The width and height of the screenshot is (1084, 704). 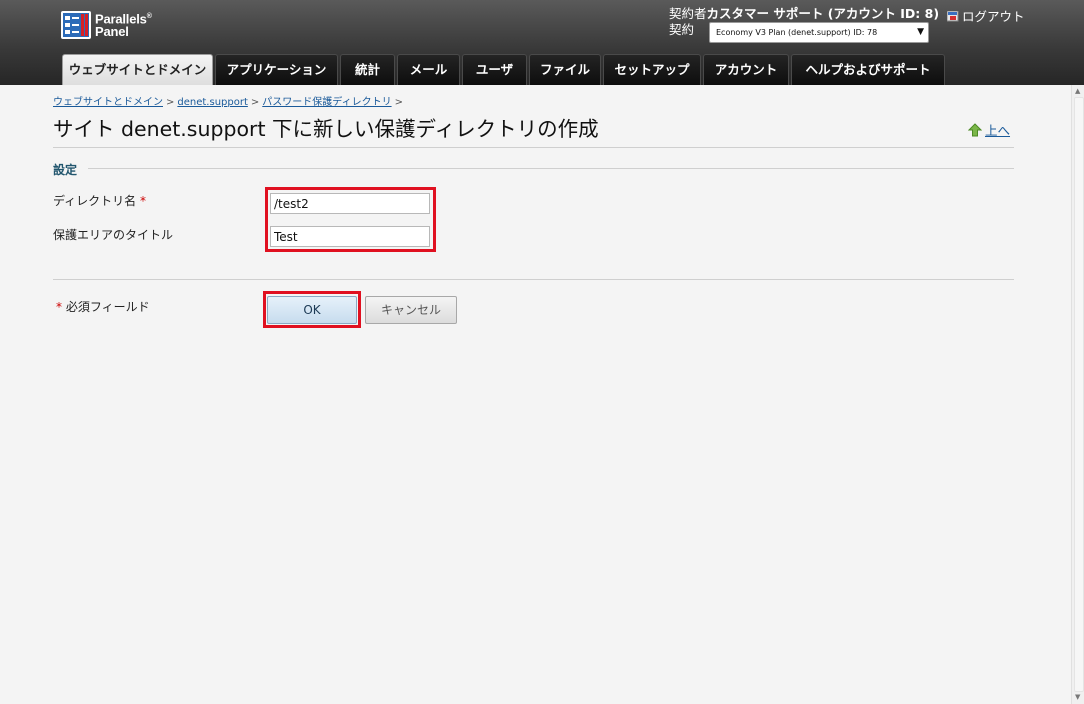 I want to click on realm-title-label: 保護エリアのタイトル, so click(x=113, y=235).